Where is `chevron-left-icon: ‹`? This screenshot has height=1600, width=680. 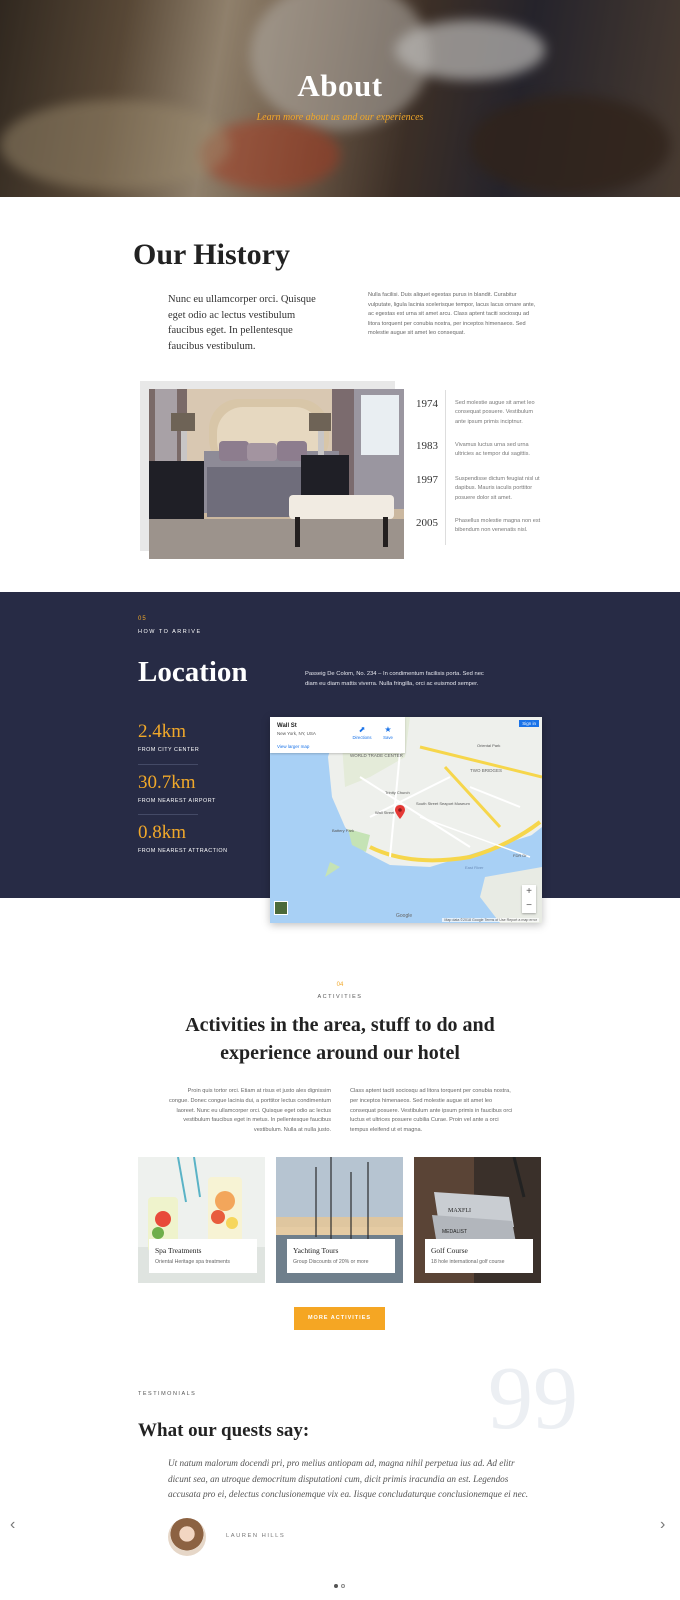
chevron-left-icon: ‹ is located at coordinates (12, 1525).